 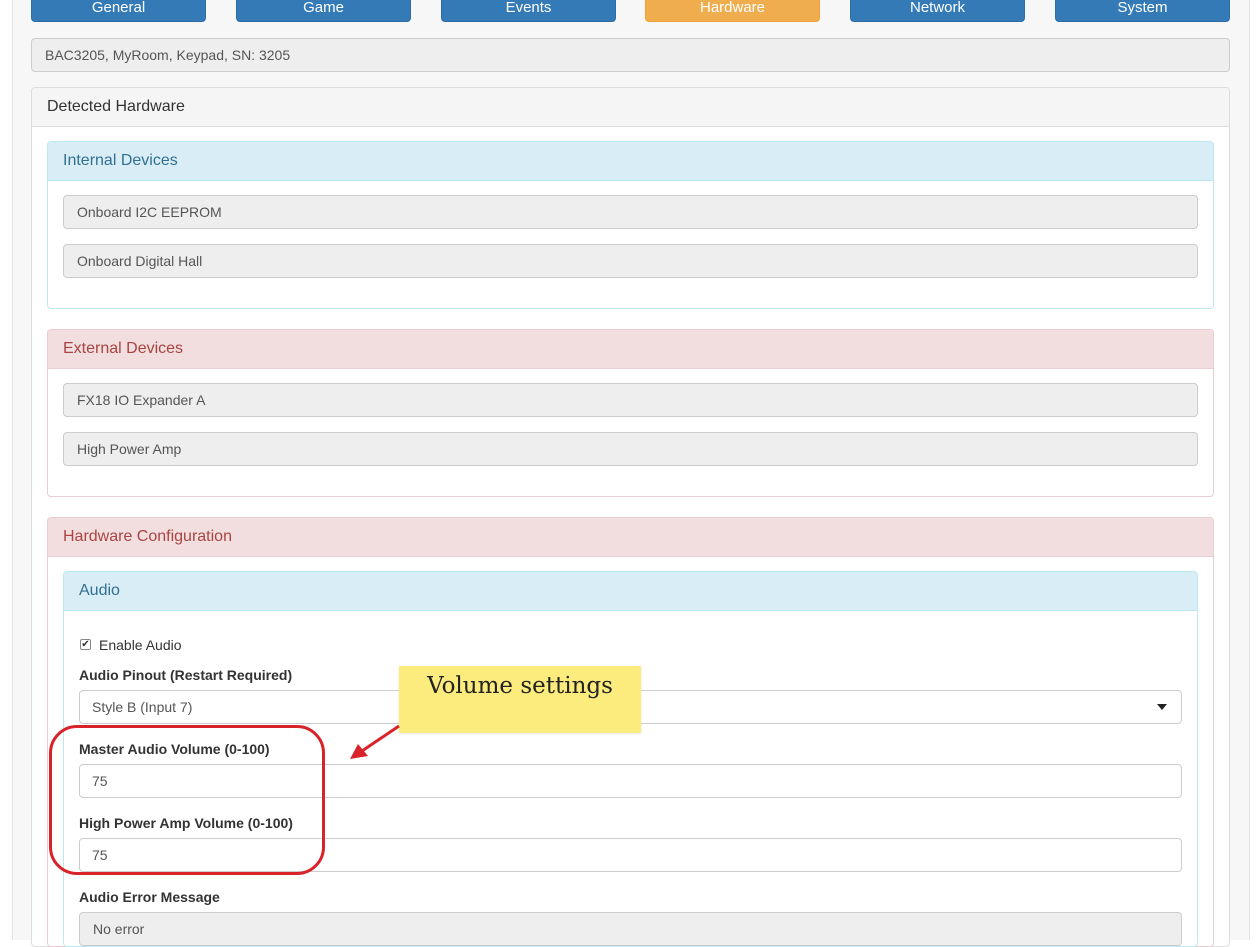 I want to click on nav-general-button: General, so click(x=118, y=11).